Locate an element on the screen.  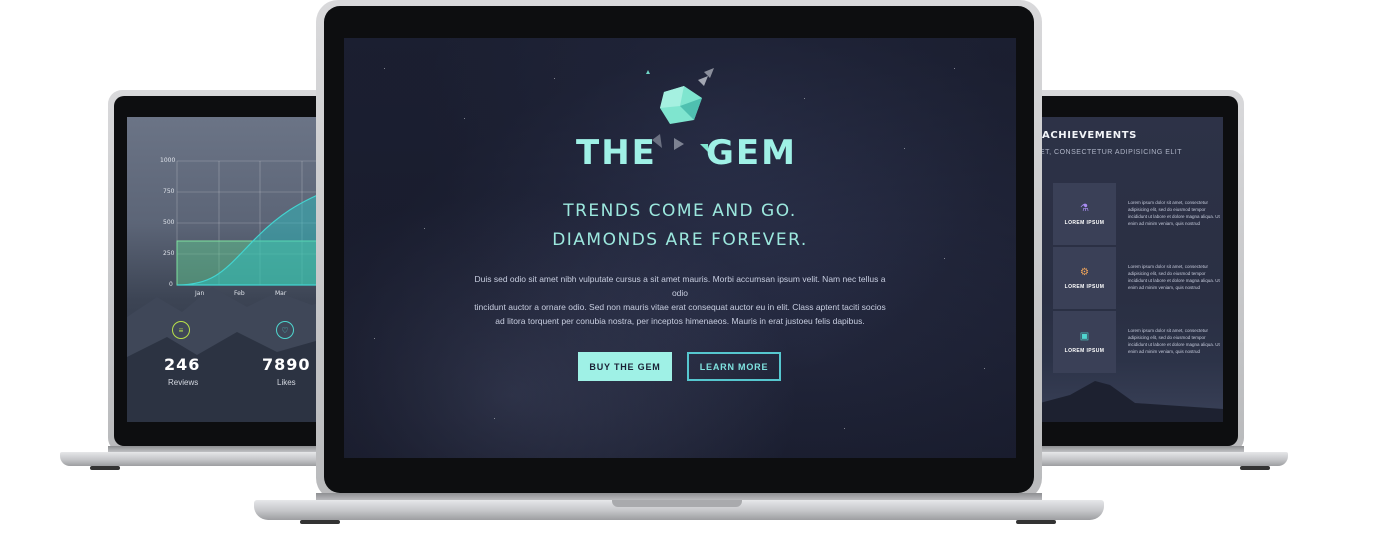
gear-icon: ⚙ is located at coordinates (1084, 272).